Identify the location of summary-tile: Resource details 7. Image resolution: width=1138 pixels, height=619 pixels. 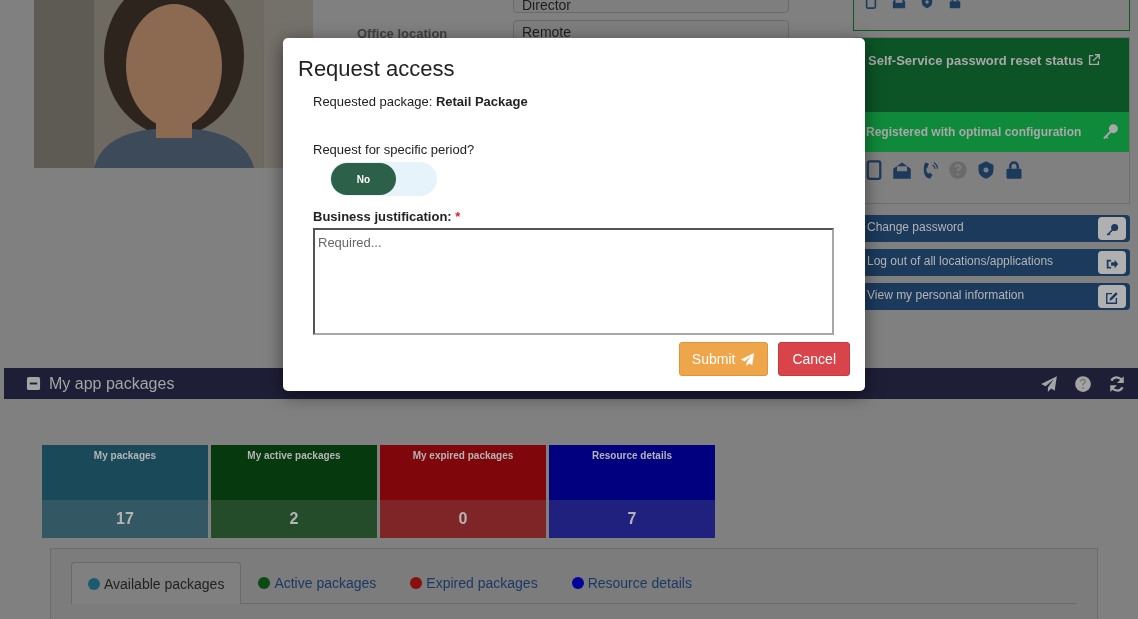
(632, 491).